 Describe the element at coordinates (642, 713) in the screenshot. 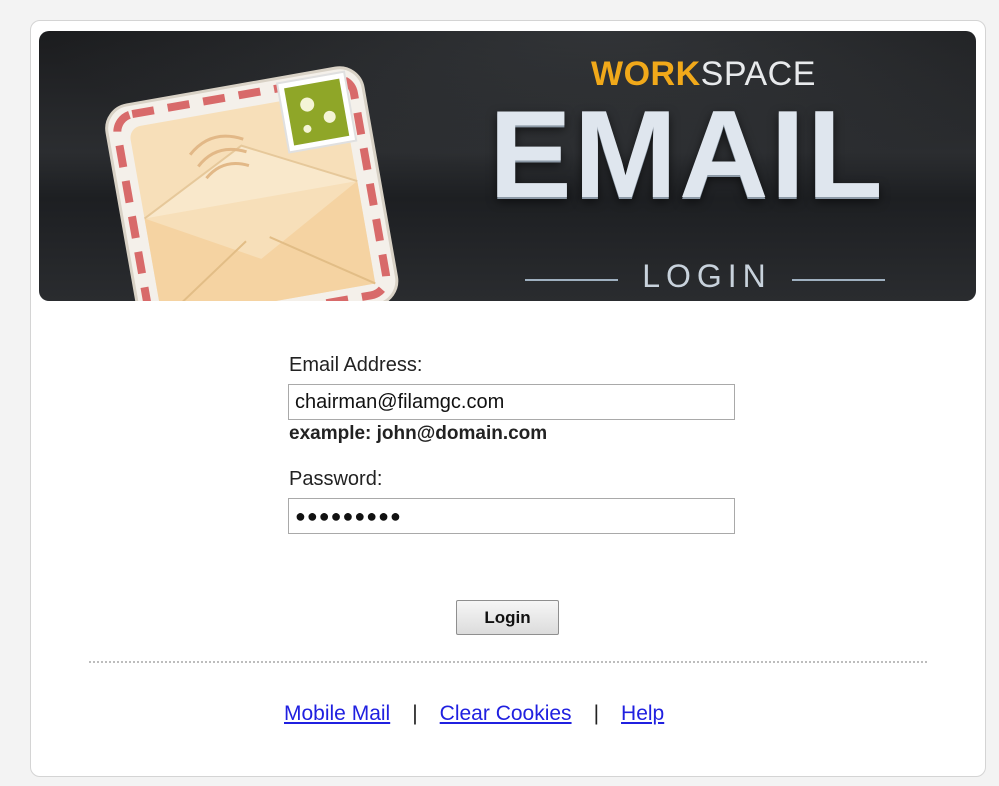

I see `help-link: Help` at that location.